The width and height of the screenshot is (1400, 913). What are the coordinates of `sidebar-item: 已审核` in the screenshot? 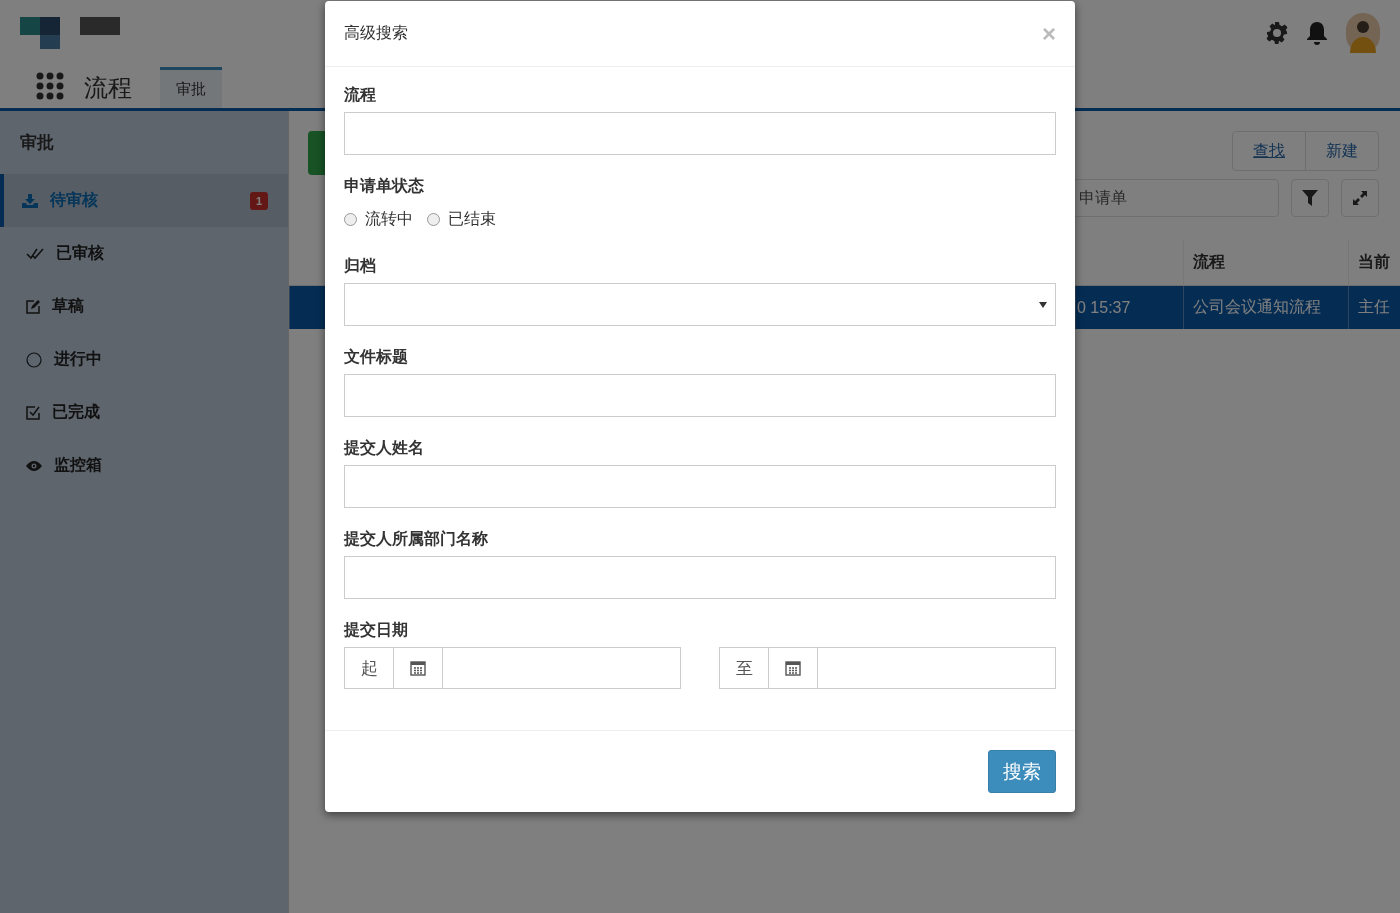 It's located at (144, 253).